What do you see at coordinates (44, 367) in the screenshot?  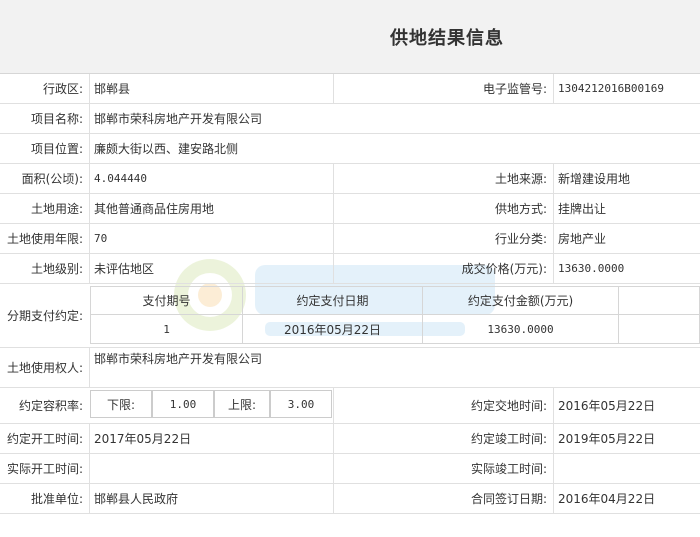 I see `land-user-label: 土地使用权人:` at bounding box center [44, 367].